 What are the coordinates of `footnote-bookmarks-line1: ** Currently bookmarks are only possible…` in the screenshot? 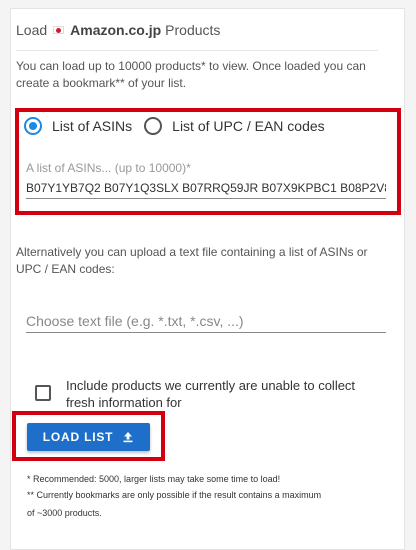 It's located at (174, 495).